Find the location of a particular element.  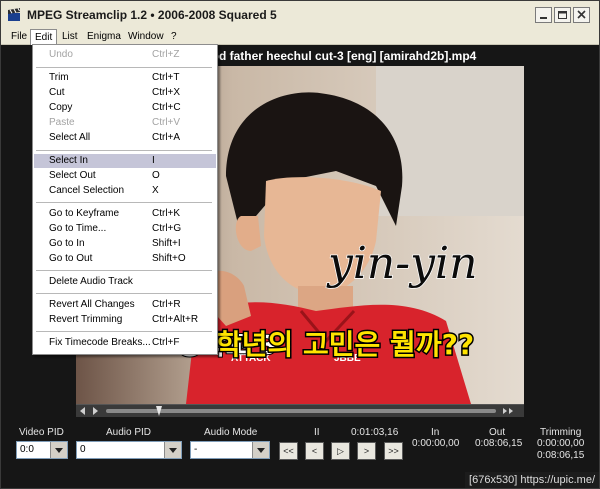

menu-file: File is located at coordinates (19, 36).